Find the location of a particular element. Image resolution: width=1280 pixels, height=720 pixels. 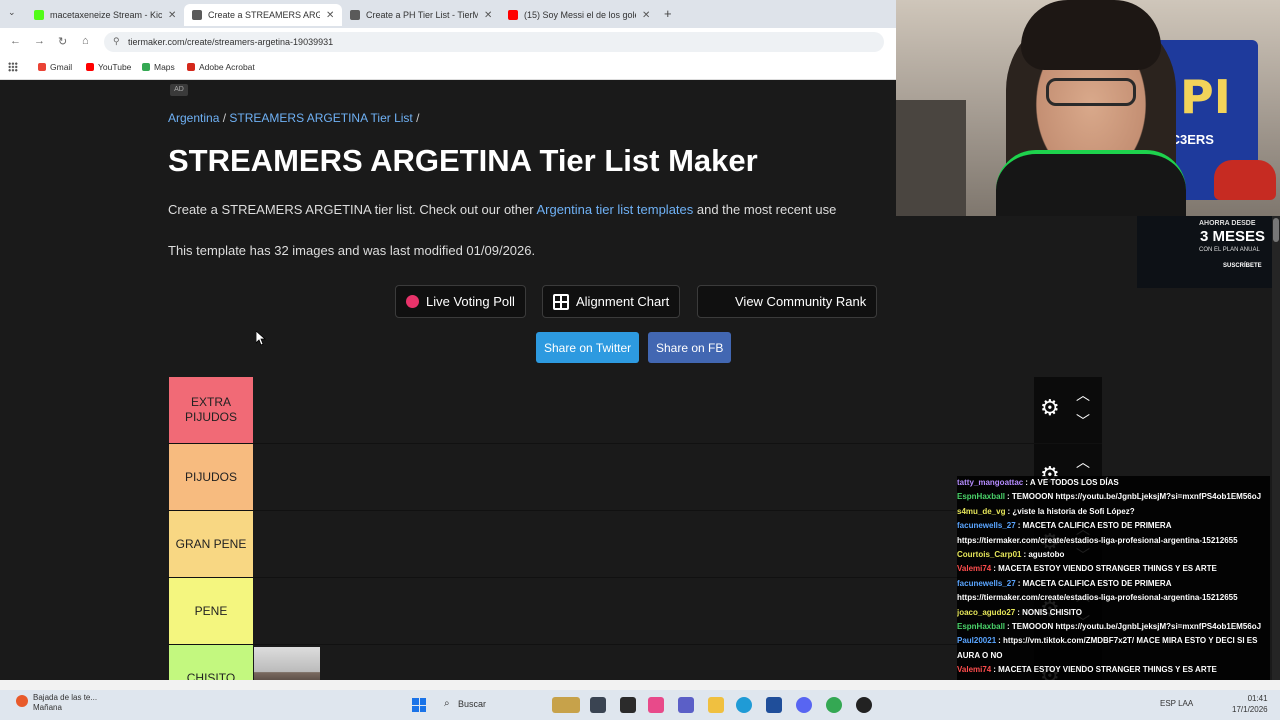

clock-date: 17/1/2026 is located at coordinates (1250, 709).